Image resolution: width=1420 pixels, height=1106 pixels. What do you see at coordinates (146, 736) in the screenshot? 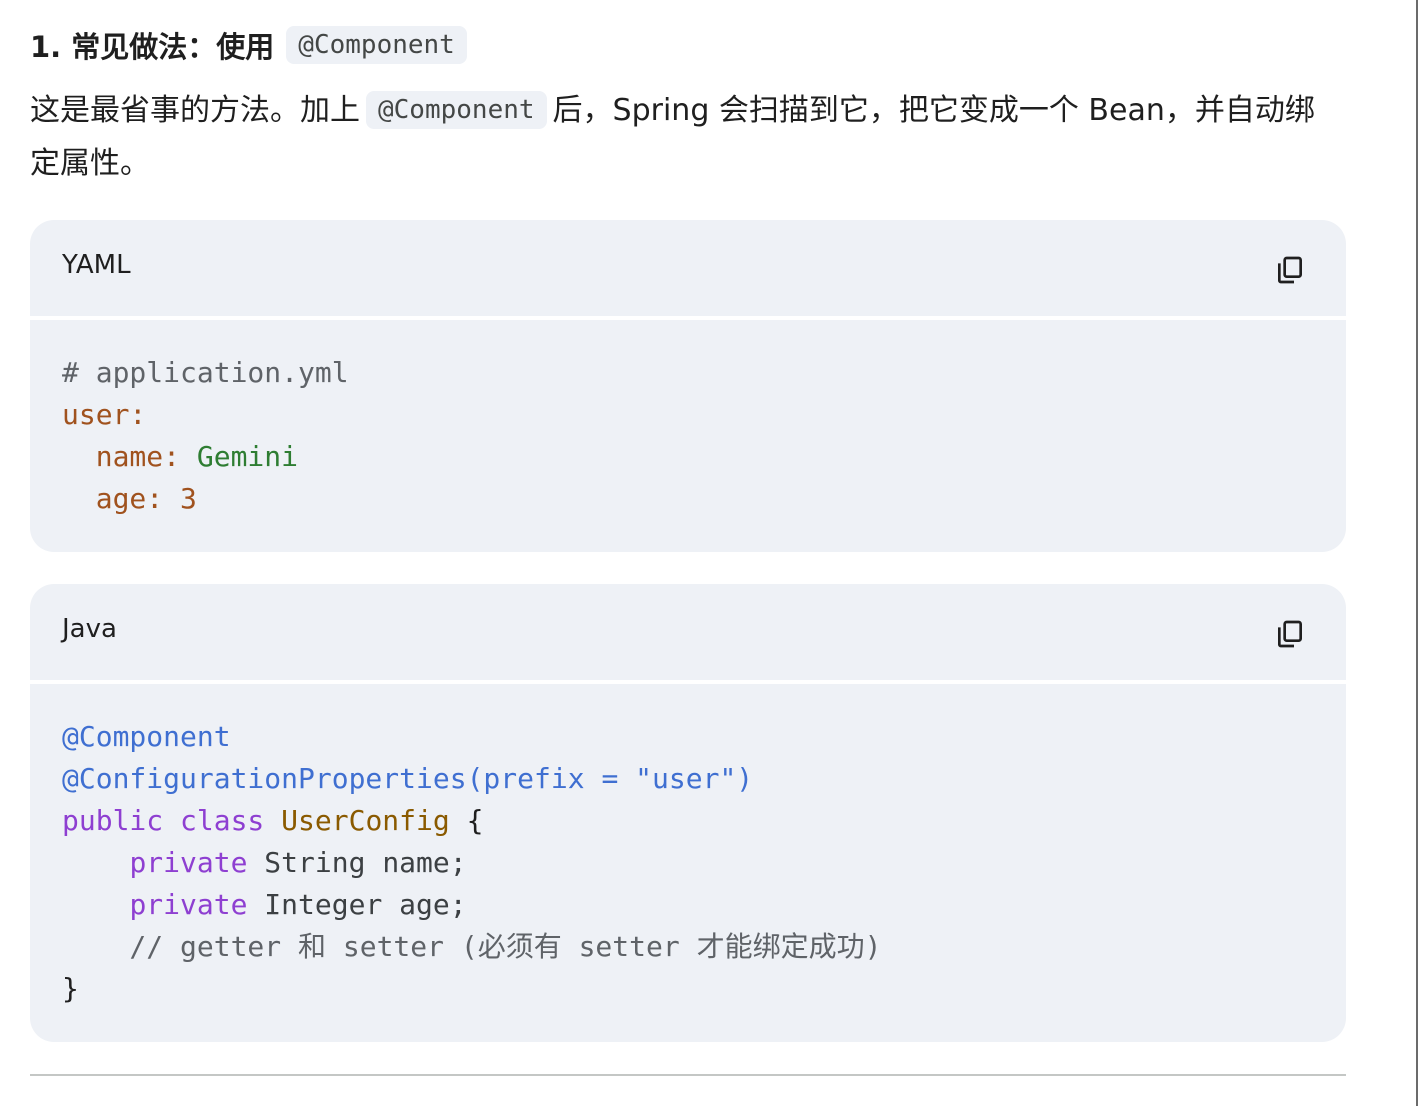
I see `code-token: @Component` at bounding box center [146, 736].